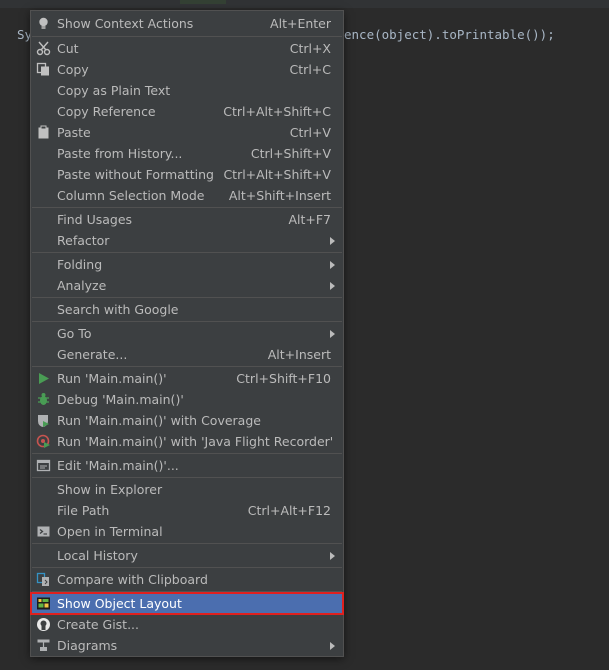 The image size is (609, 670). What do you see at coordinates (299, 354) in the screenshot?
I see `menu-item-shortcut: Alt+Insert` at bounding box center [299, 354].